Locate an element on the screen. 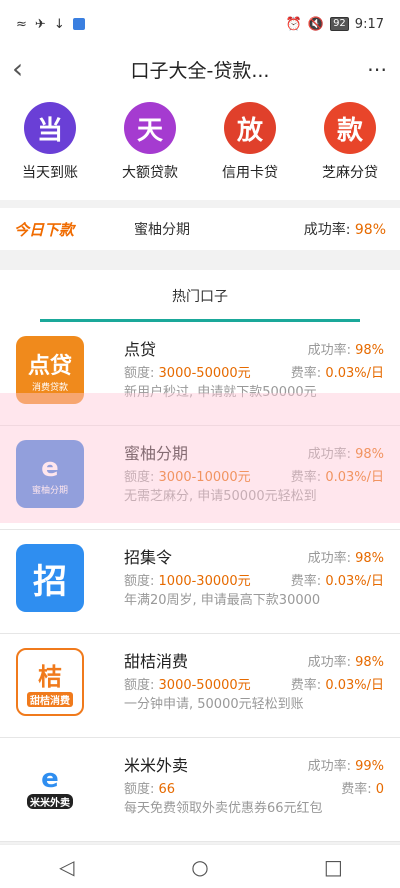  credit-card-loan-icon: 放 is located at coordinates (250, 128).